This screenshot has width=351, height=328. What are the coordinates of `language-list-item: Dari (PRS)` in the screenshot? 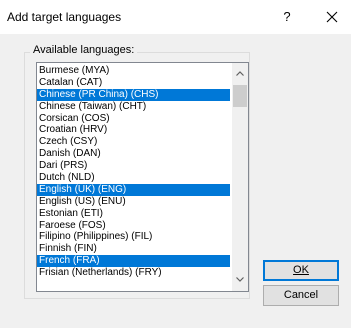 It's located at (133, 166).